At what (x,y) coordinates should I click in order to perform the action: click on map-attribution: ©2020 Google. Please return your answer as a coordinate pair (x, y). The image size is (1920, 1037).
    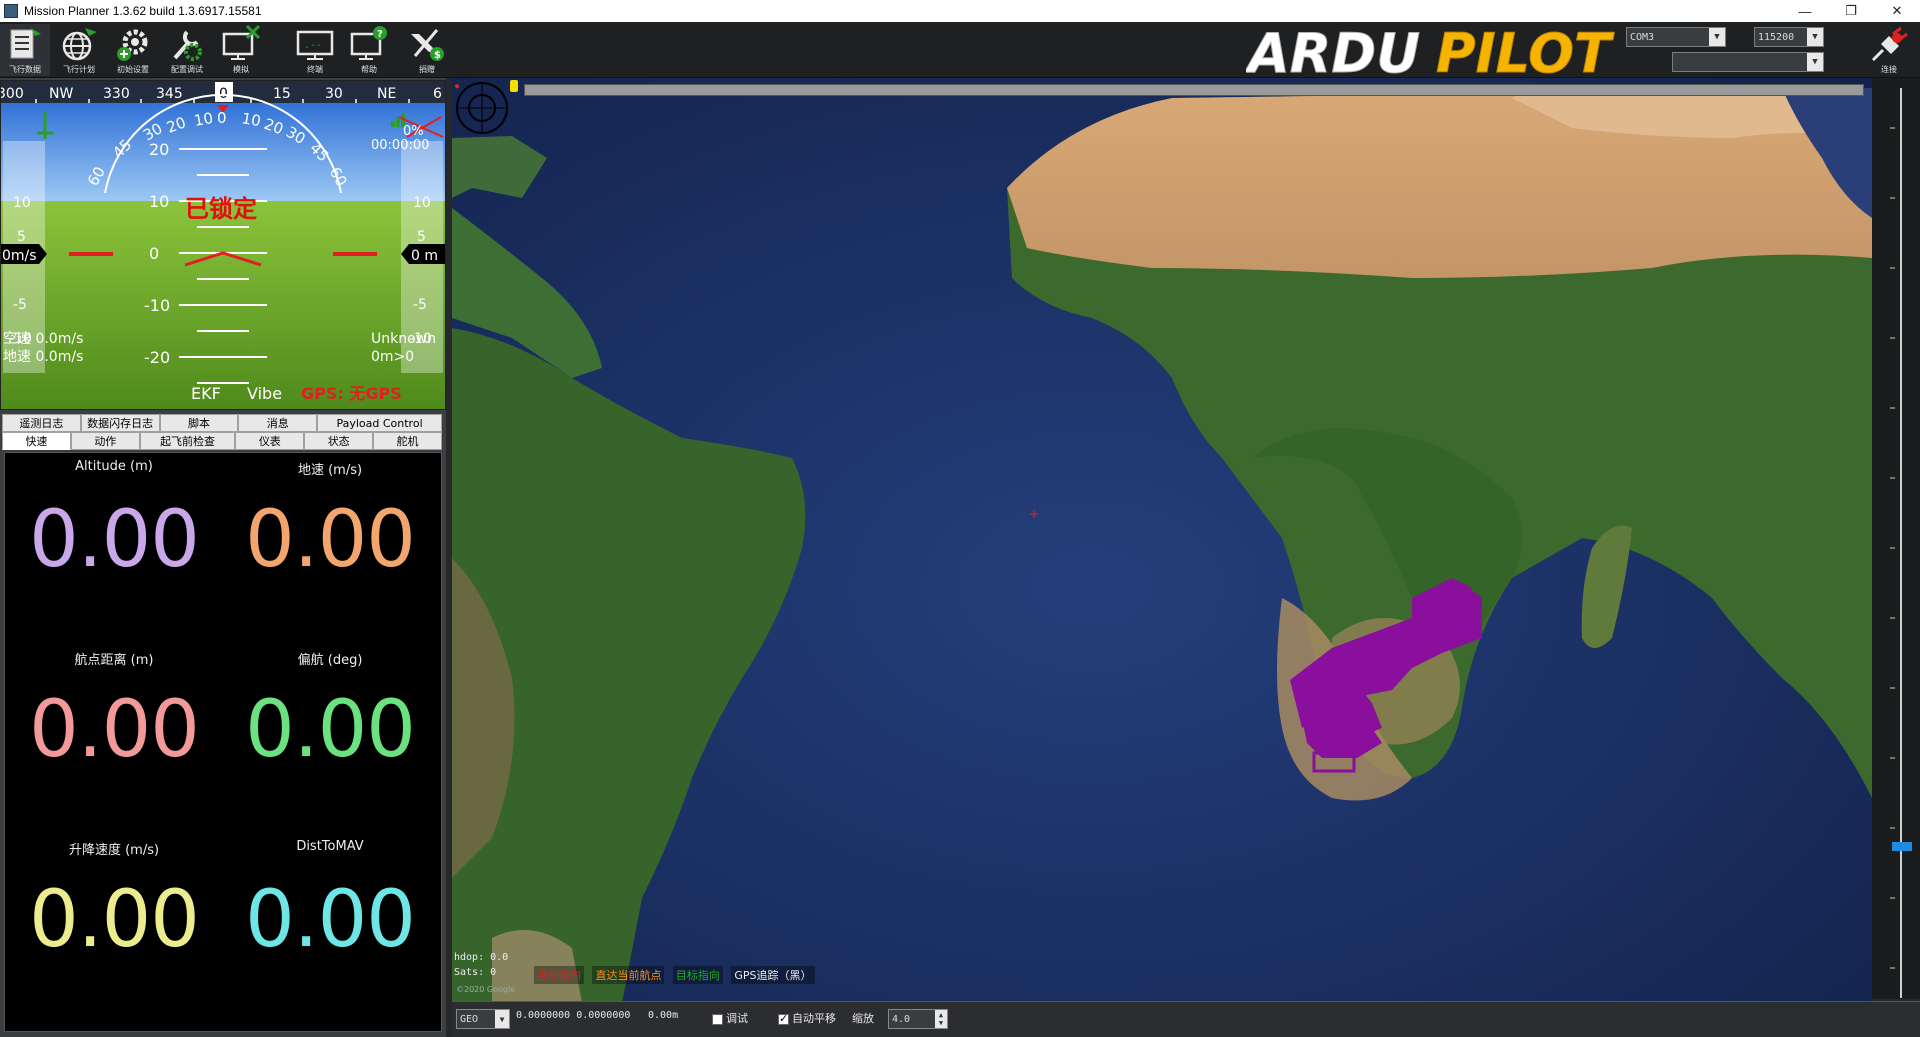
    Looking at the image, I should click on (486, 989).